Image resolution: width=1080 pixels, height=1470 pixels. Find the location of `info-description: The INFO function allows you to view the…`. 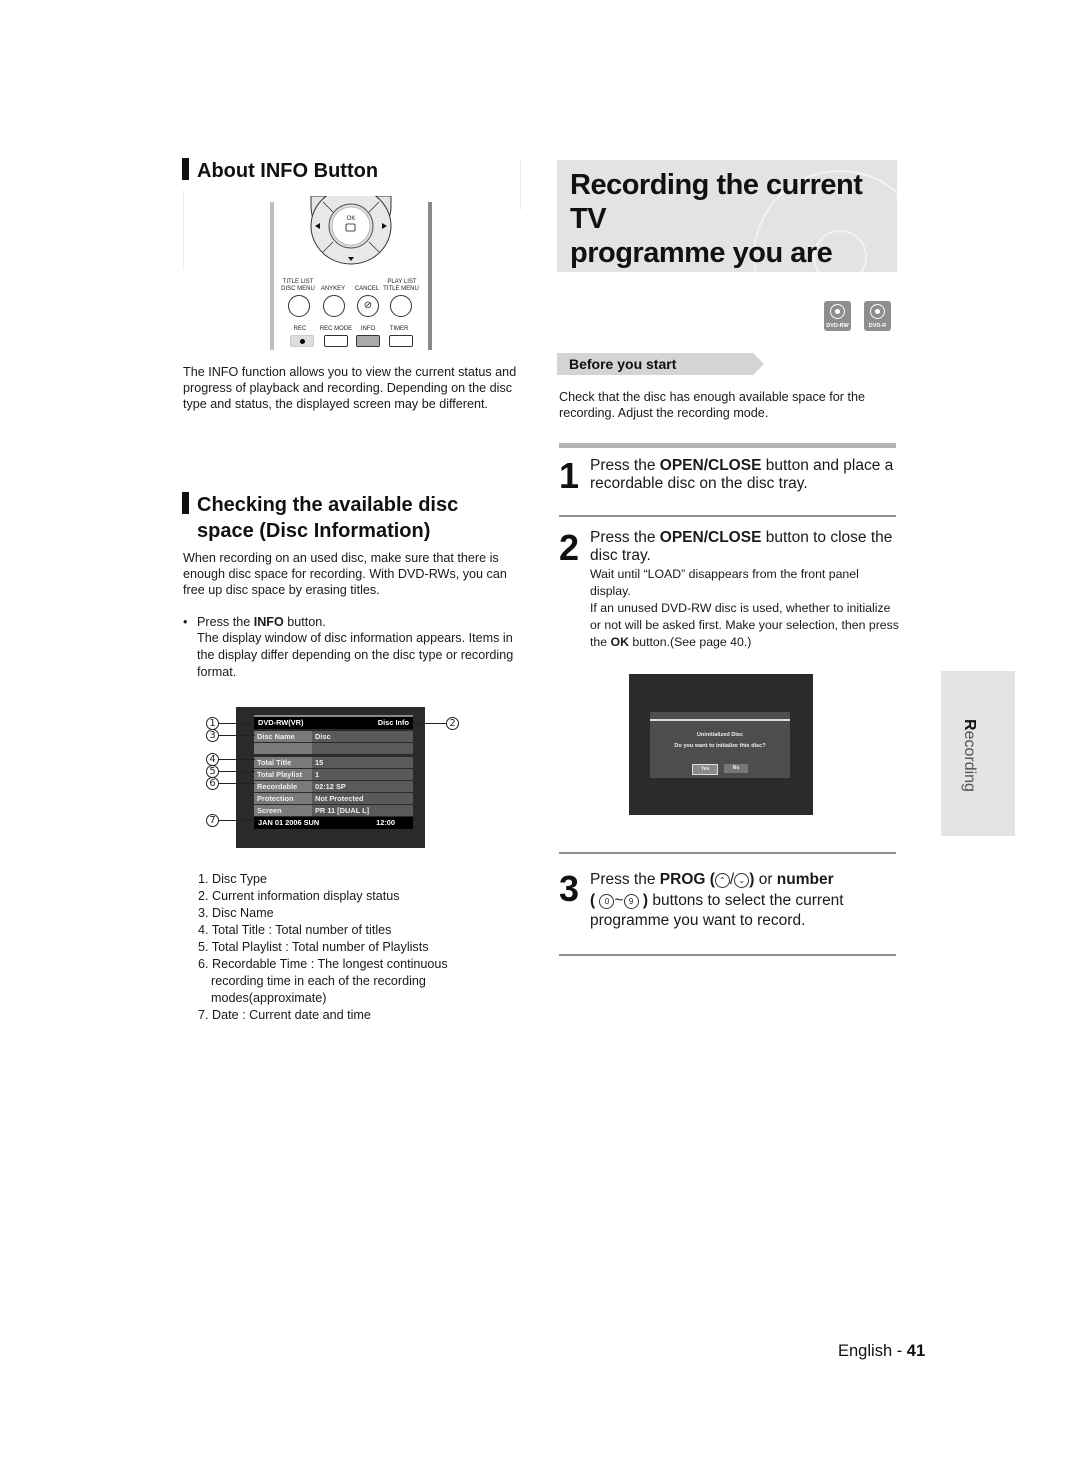

info-description: The INFO function allows you to view the… is located at coordinates (350, 388).